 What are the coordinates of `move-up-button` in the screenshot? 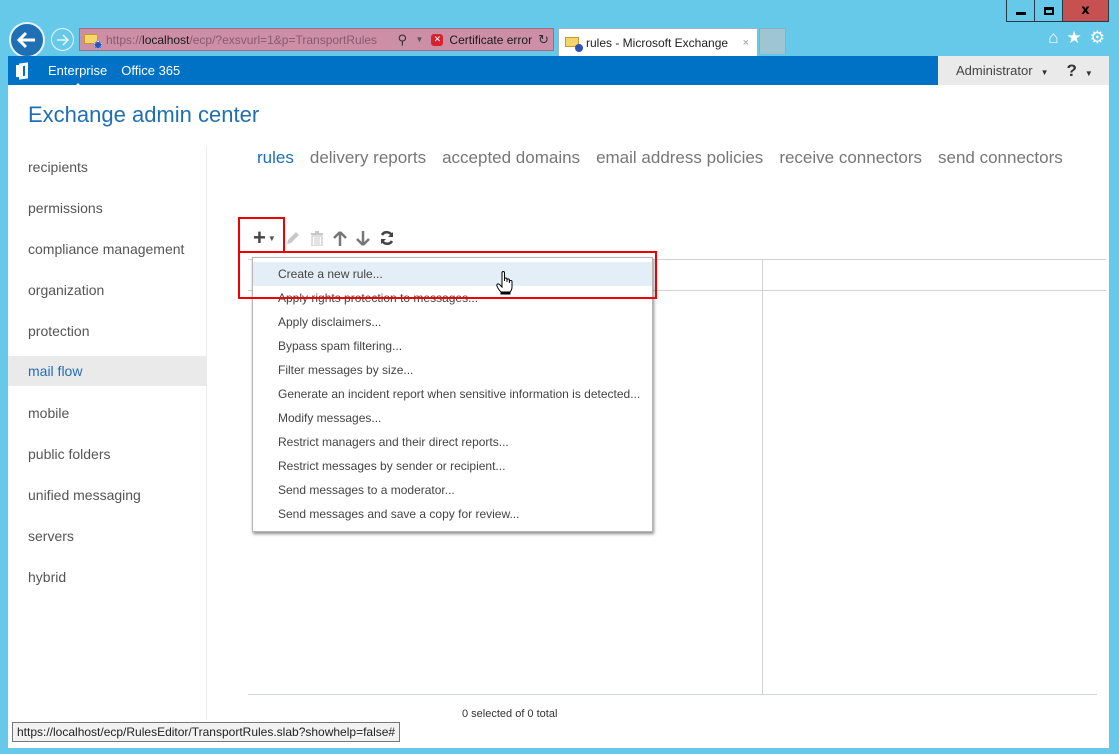 It's located at (339, 238).